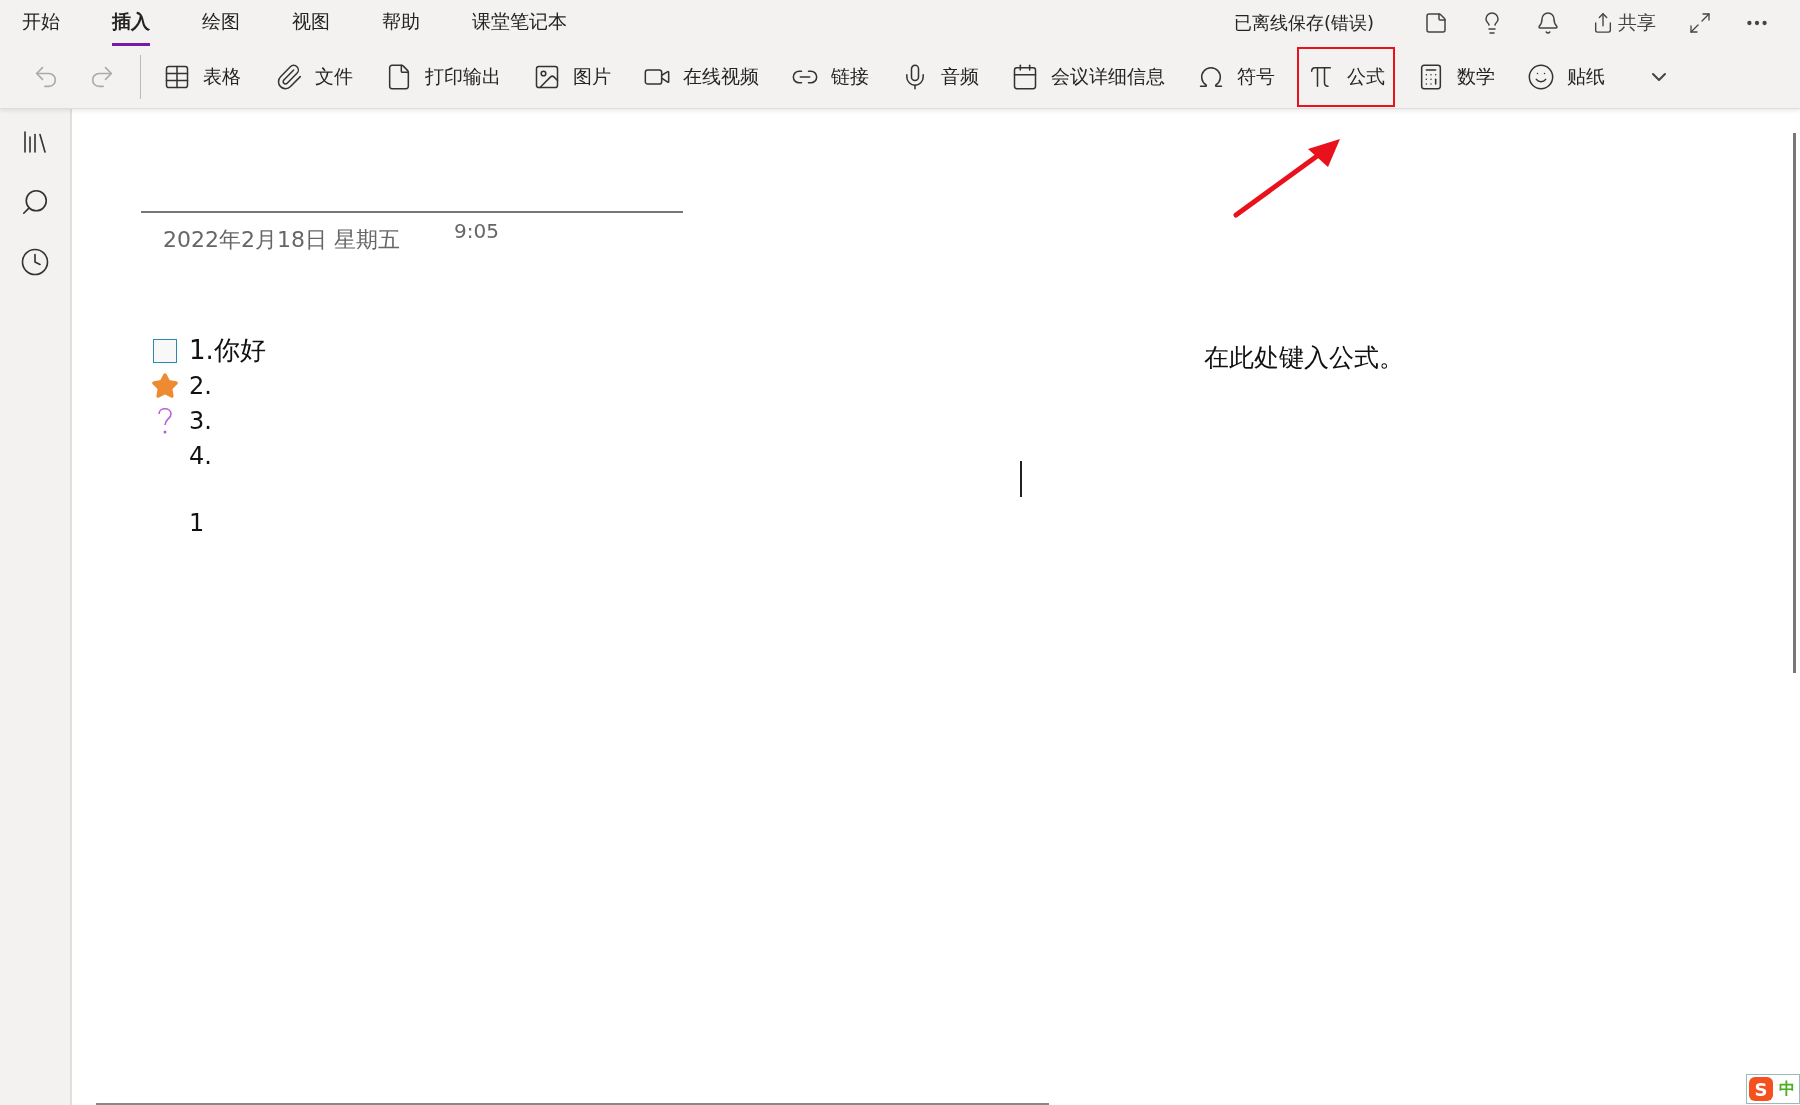  Describe the element at coordinates (1021, 479) in the screenshot. I see `text-cursor` at that location.